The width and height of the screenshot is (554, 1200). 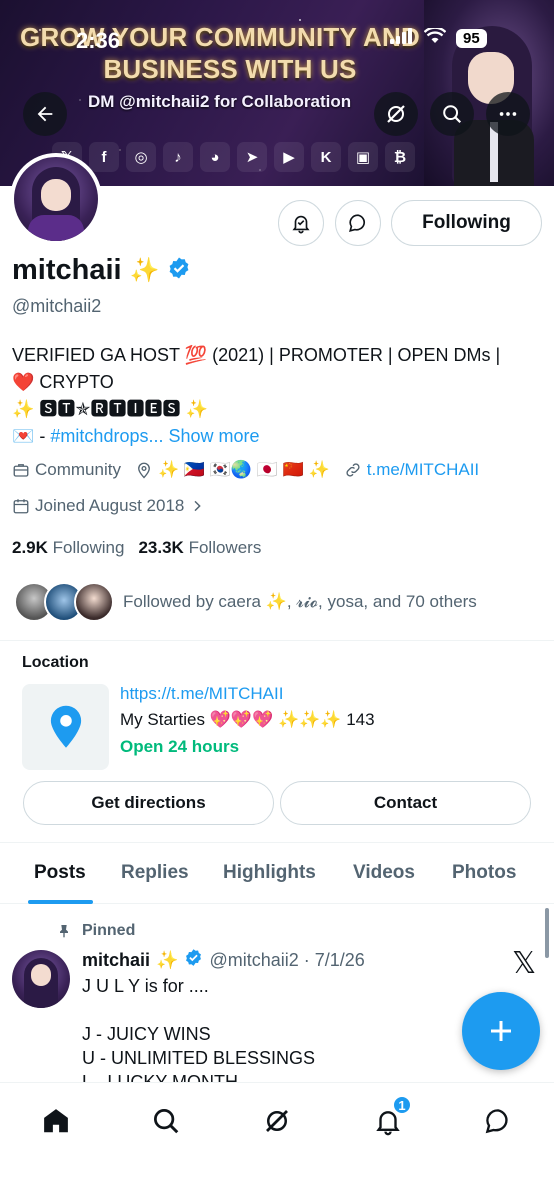 I want to click on scrollbar, so click(x=547, y=933).